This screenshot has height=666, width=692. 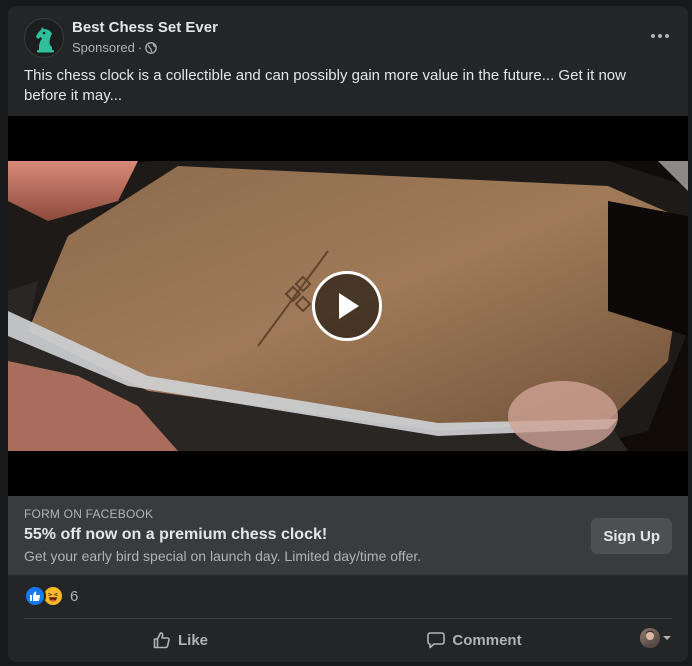 I want to click on post-actions-bar: Like Comment, so click(x=348, y=640).